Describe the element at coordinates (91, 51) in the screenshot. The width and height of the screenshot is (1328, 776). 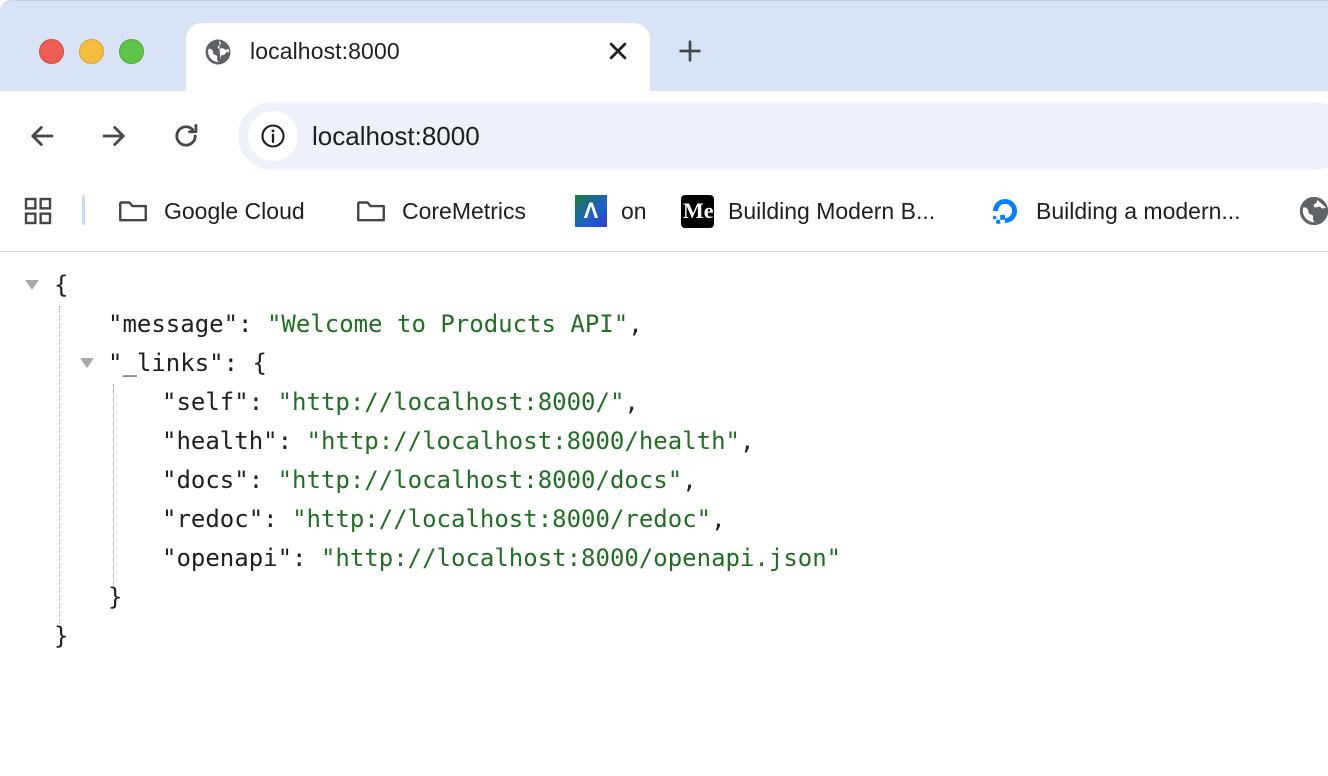
I see `window-minimize-button` at that location.